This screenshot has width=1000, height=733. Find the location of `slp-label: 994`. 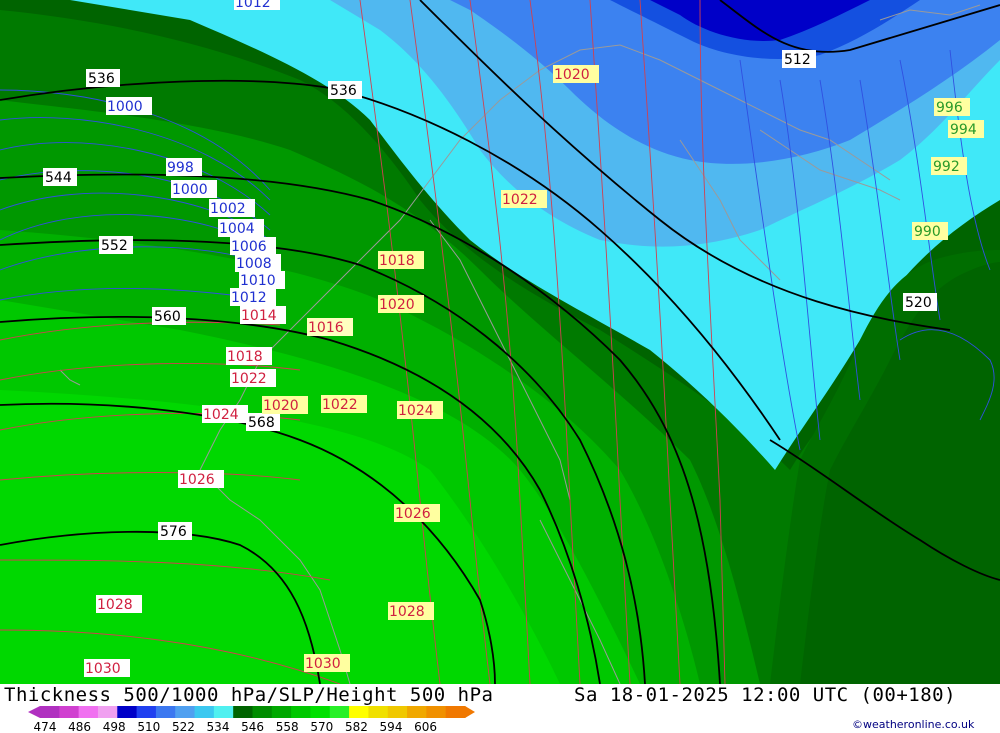

slp-label: 994 is located at coordinates (966, 129).